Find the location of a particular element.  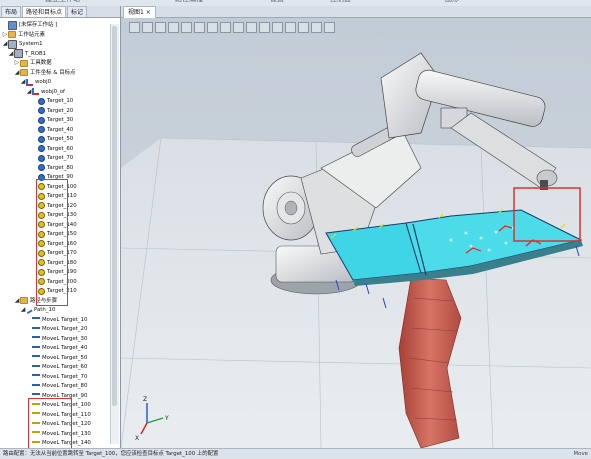

tree-scrollbar-thumb is located at coordinates (114, 216).